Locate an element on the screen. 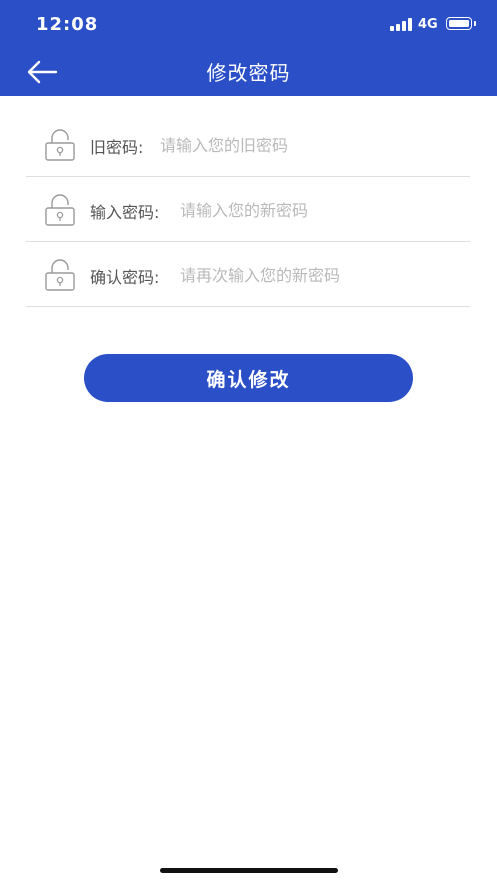 The height and width of the screenshot is (883, 497). old-password-row: 旧密码: is located at coordinates (248, 144).